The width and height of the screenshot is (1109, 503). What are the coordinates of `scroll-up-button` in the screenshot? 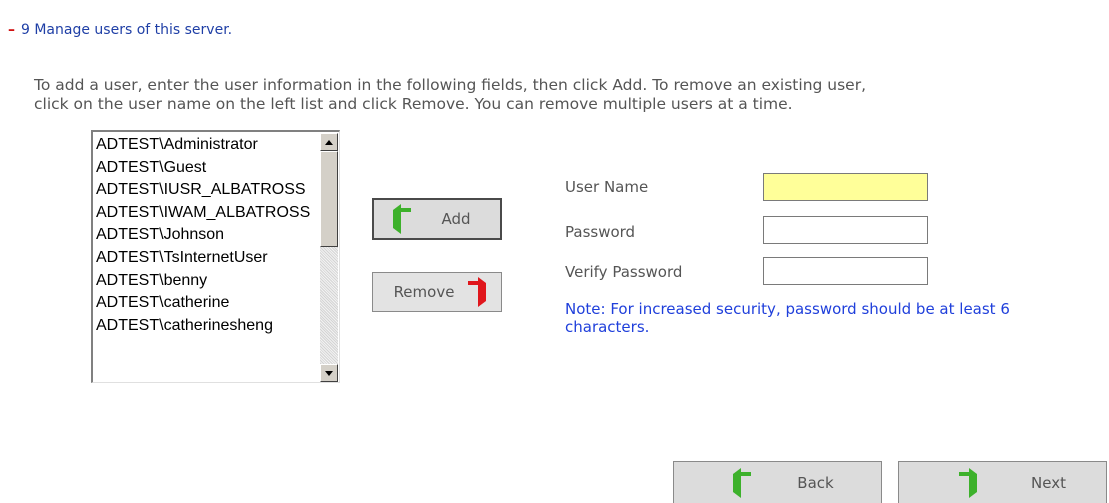 It's located at (329, 142).